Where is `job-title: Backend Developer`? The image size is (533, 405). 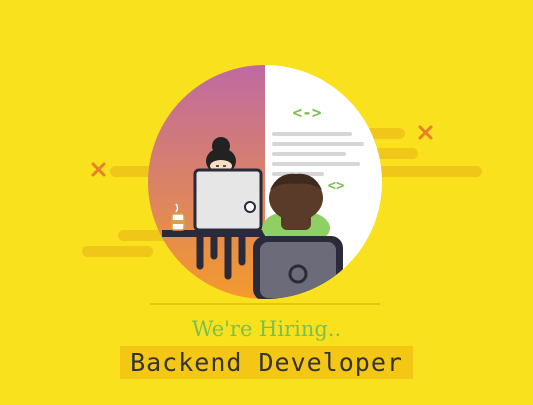 job-title: Backend Developer is located at coordinates (266, 362).